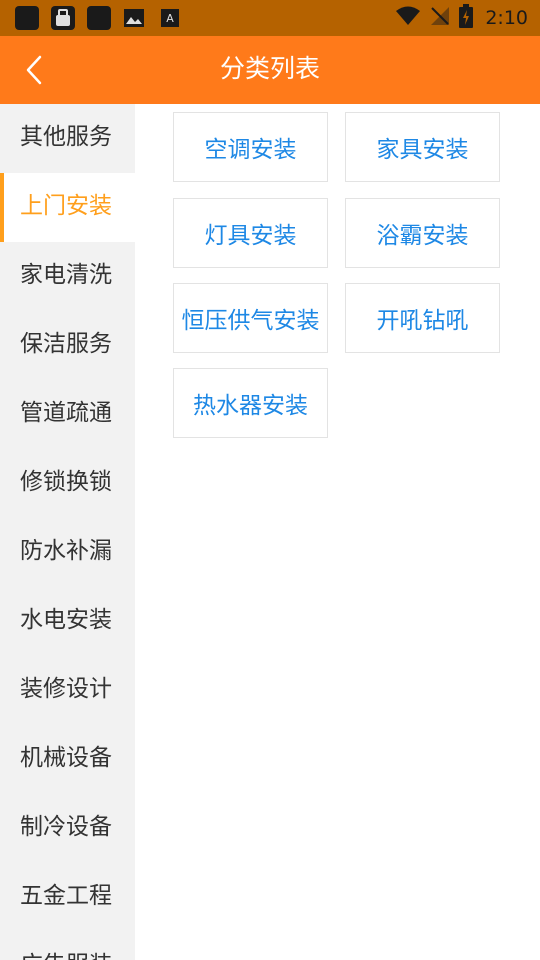  What do you see at coordinates (67, 207) in the screenshot?
I see `sidebar-item-home-installation: 上门安装` at bounding box center [67, 207].